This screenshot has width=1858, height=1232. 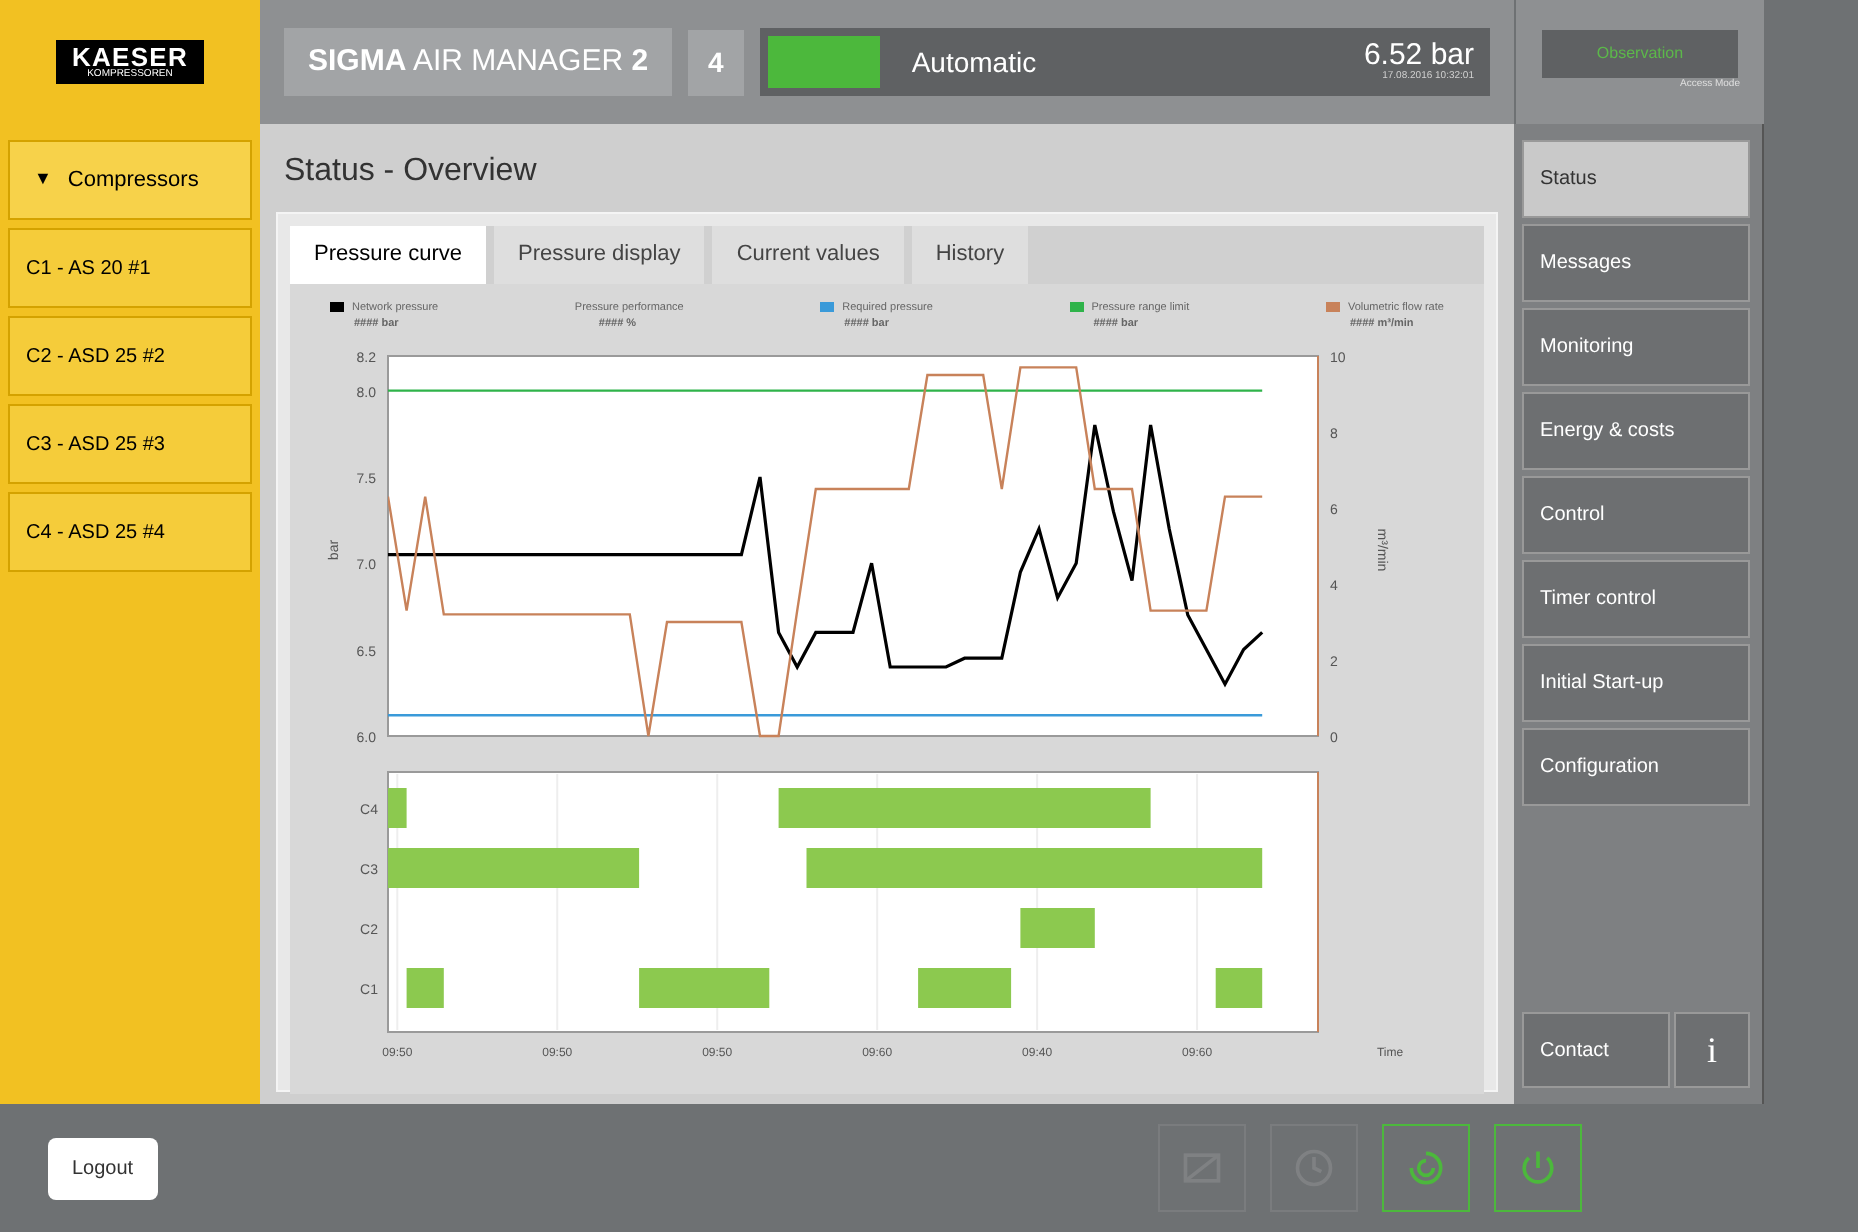 I want to click on nav-item: Energy & costs, so click(x=1636, y=431).